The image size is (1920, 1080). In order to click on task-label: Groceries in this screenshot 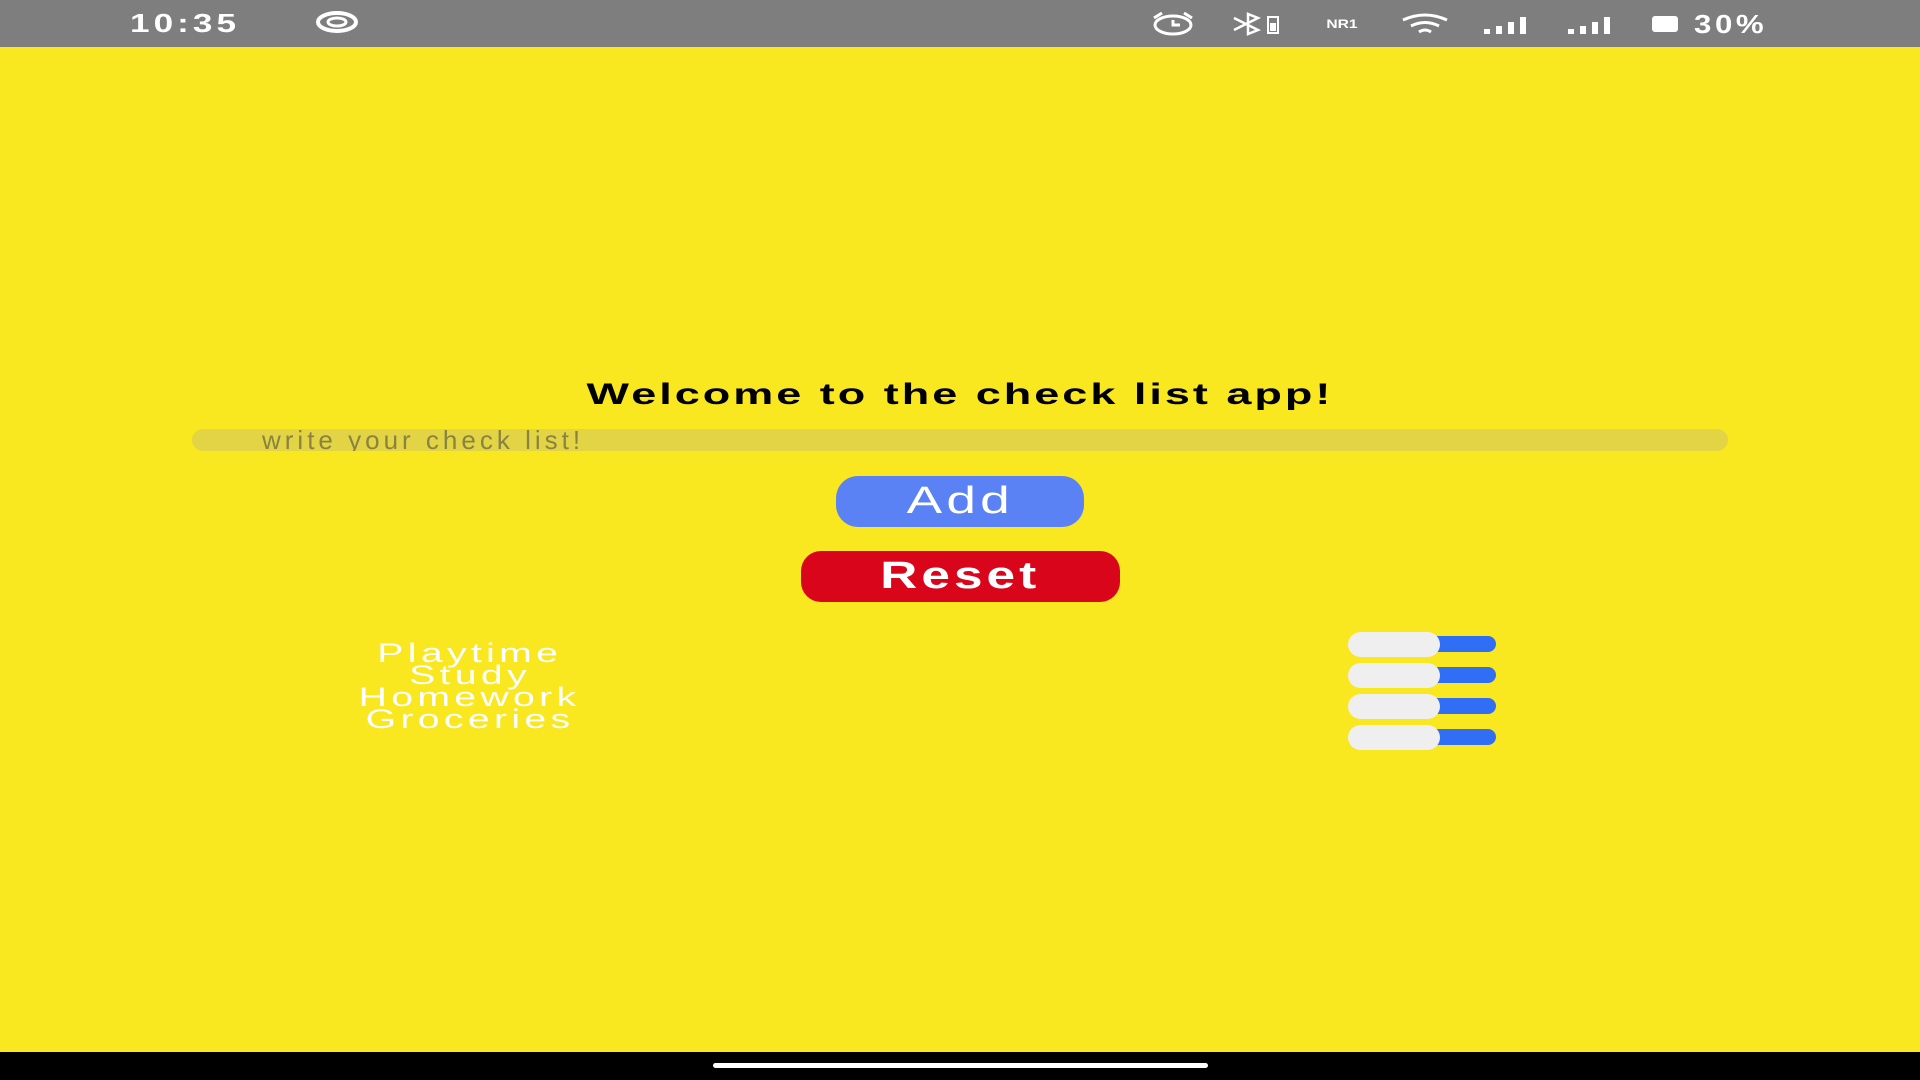, I will do `click(470, 719)`.